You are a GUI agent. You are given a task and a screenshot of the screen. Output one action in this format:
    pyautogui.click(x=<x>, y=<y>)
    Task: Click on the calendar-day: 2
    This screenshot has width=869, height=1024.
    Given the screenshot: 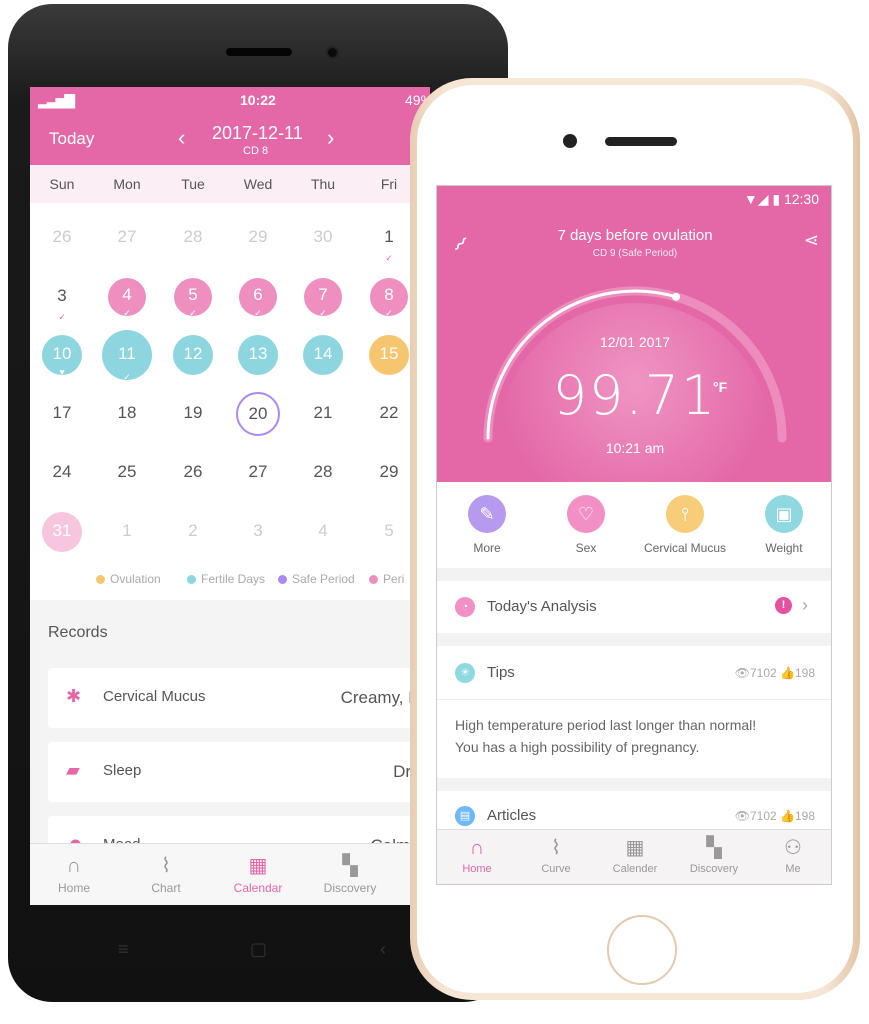 What is the action you would take?
    pyautogui.click(x=193, y=532)
    